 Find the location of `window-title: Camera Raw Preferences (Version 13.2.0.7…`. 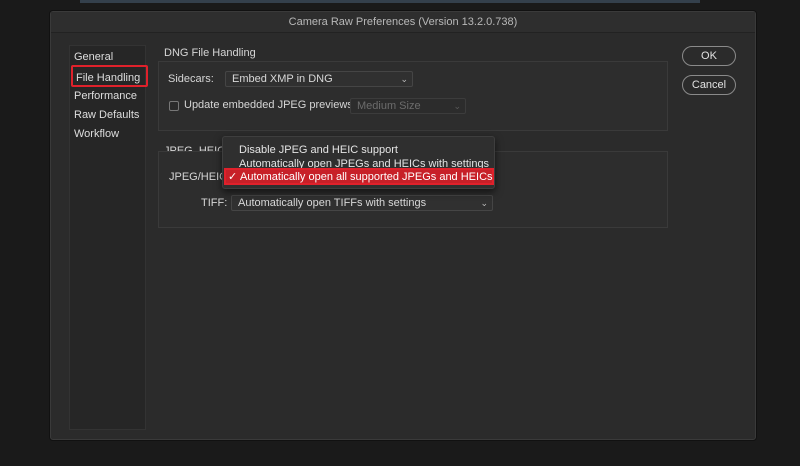

window-title: Camera Raw Preferences (Version 13.2.0.7… is located at coordinates (403, 22).